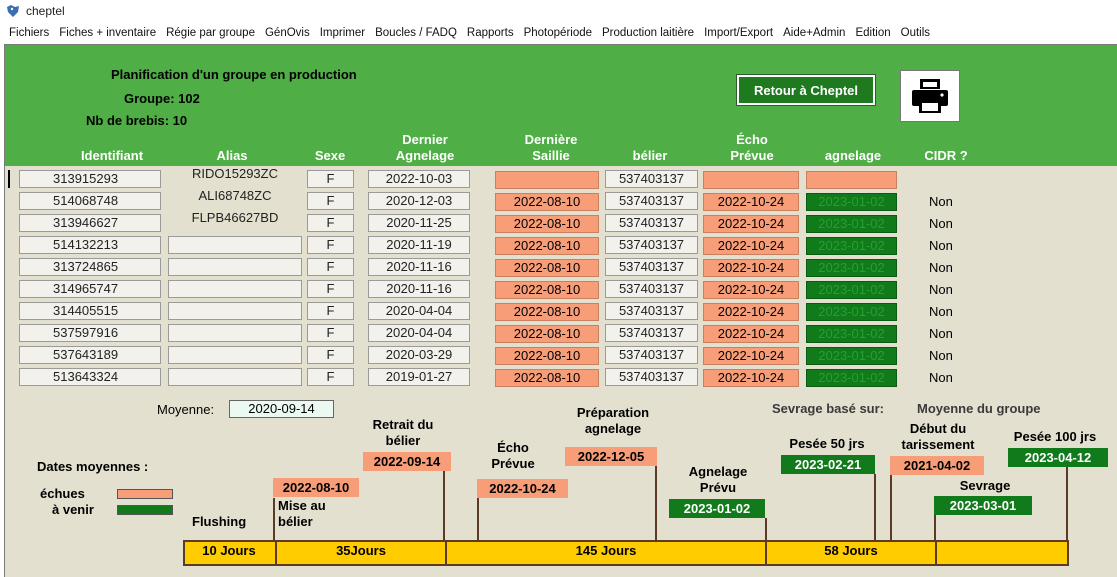 The image size is (1117, 577). Describe the element at coordinates (287, 33) in the screenshot. I see `menu-item: GénOvis` at that location.